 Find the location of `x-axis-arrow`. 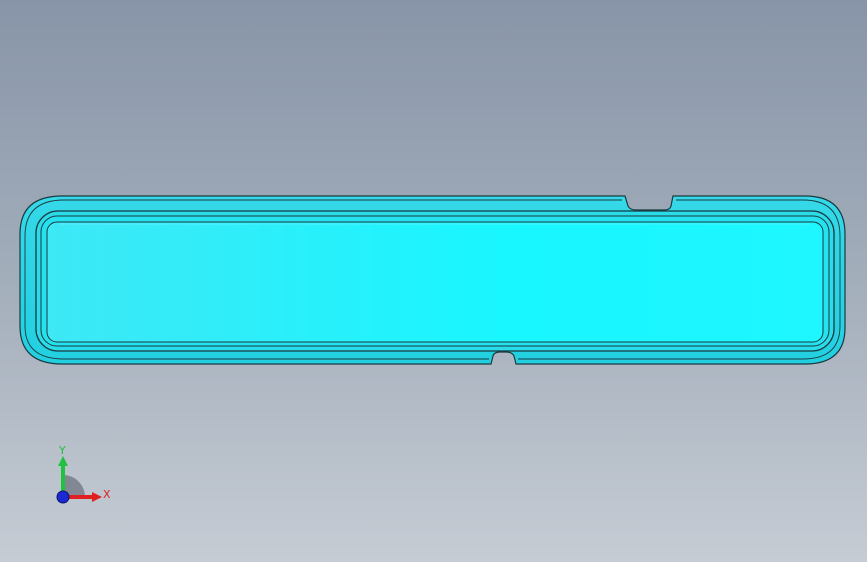

x-axis-arrow is located at coordinates (97, 497).